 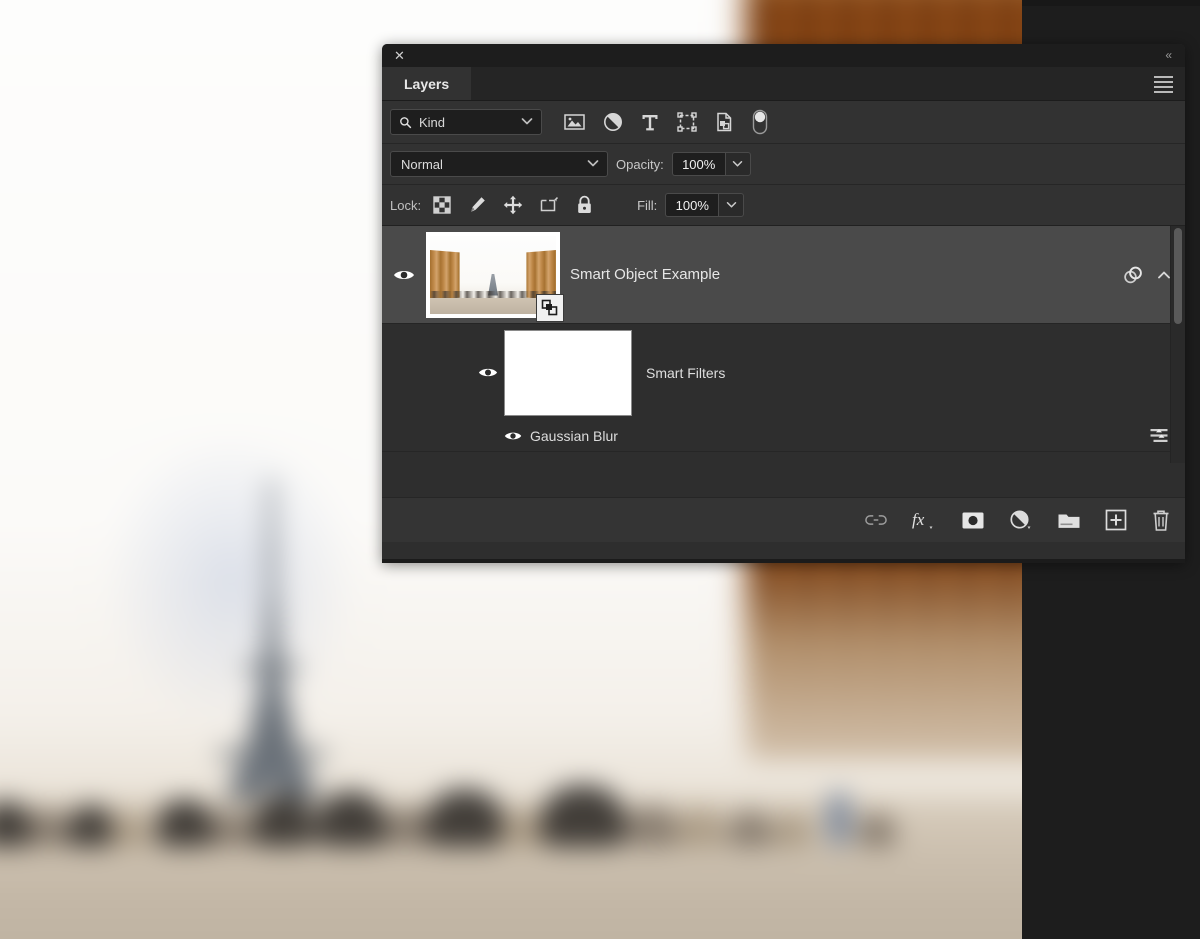 I want to click on smart-filters-indicator-icon, so click(x=1133, y=275).